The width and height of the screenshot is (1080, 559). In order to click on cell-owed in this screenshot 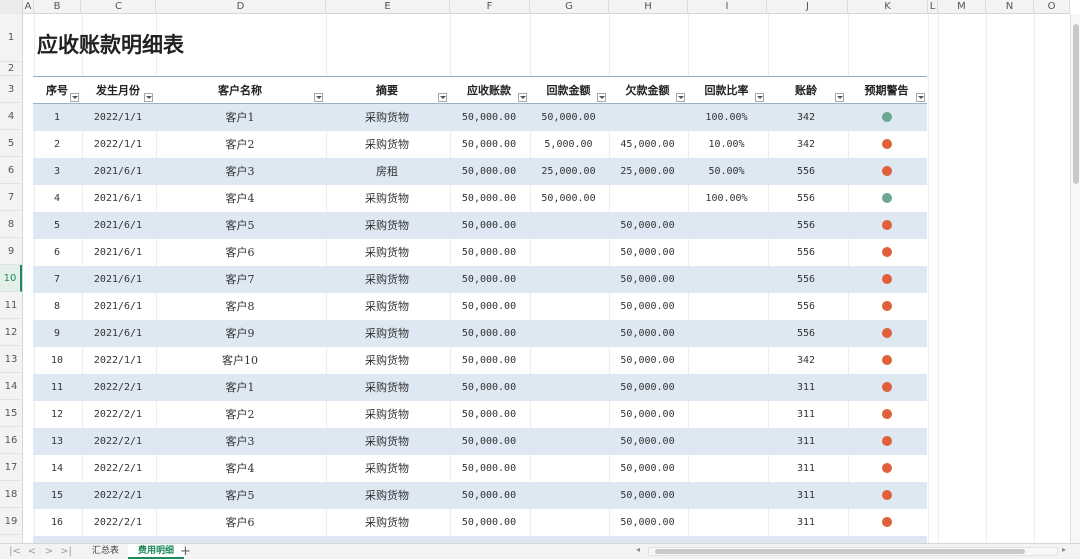, I will do `click(647, 117)`.